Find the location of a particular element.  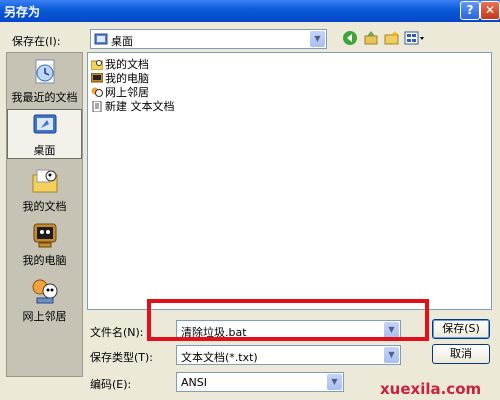

views-menu-button is located at coordinates (415, 39).